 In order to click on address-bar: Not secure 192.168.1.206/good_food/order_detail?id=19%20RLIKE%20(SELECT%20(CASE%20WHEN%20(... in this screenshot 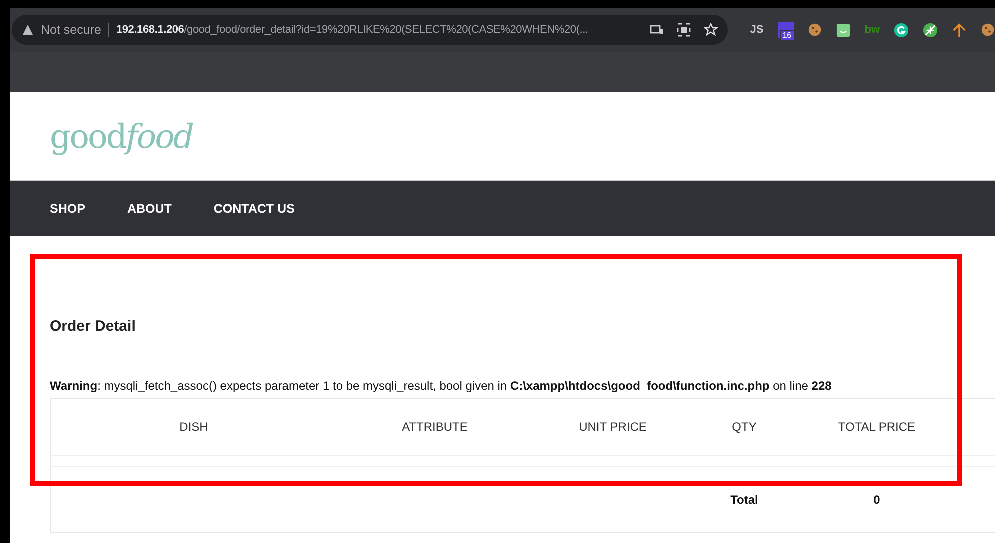, I will do `click(370, 30)`.